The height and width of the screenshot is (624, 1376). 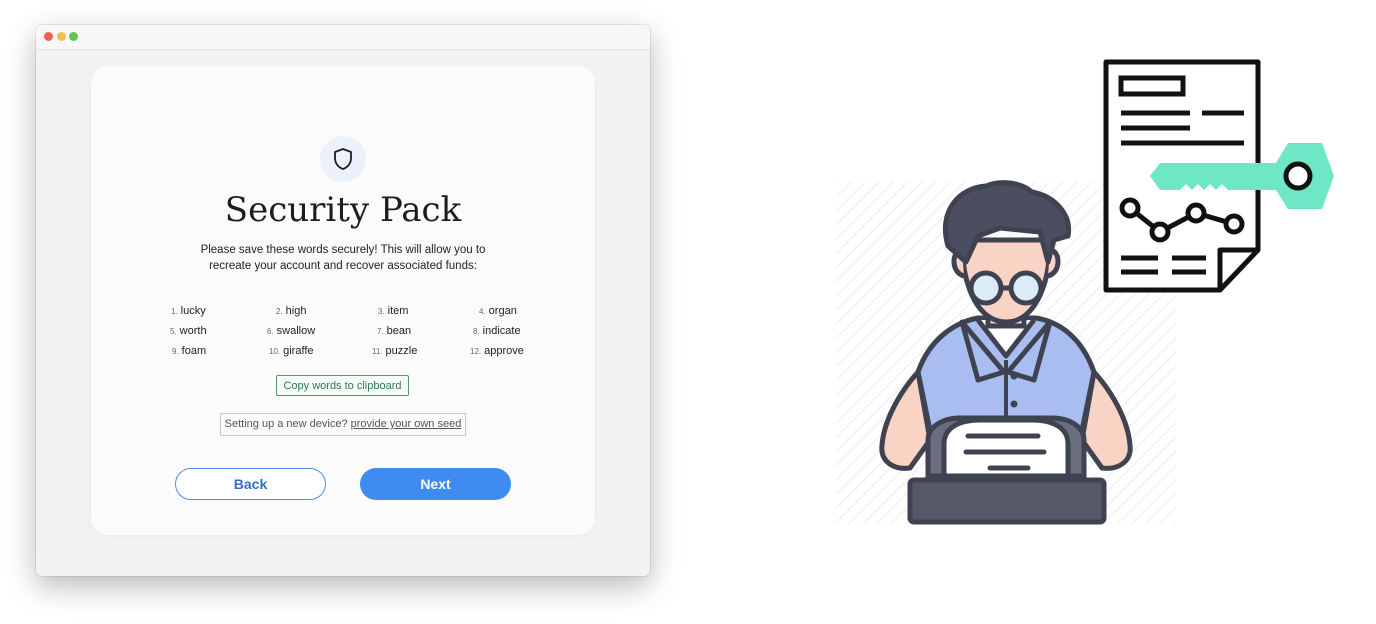 I want to click on seed-word: 8. indicate, so click(x=497, y=331).